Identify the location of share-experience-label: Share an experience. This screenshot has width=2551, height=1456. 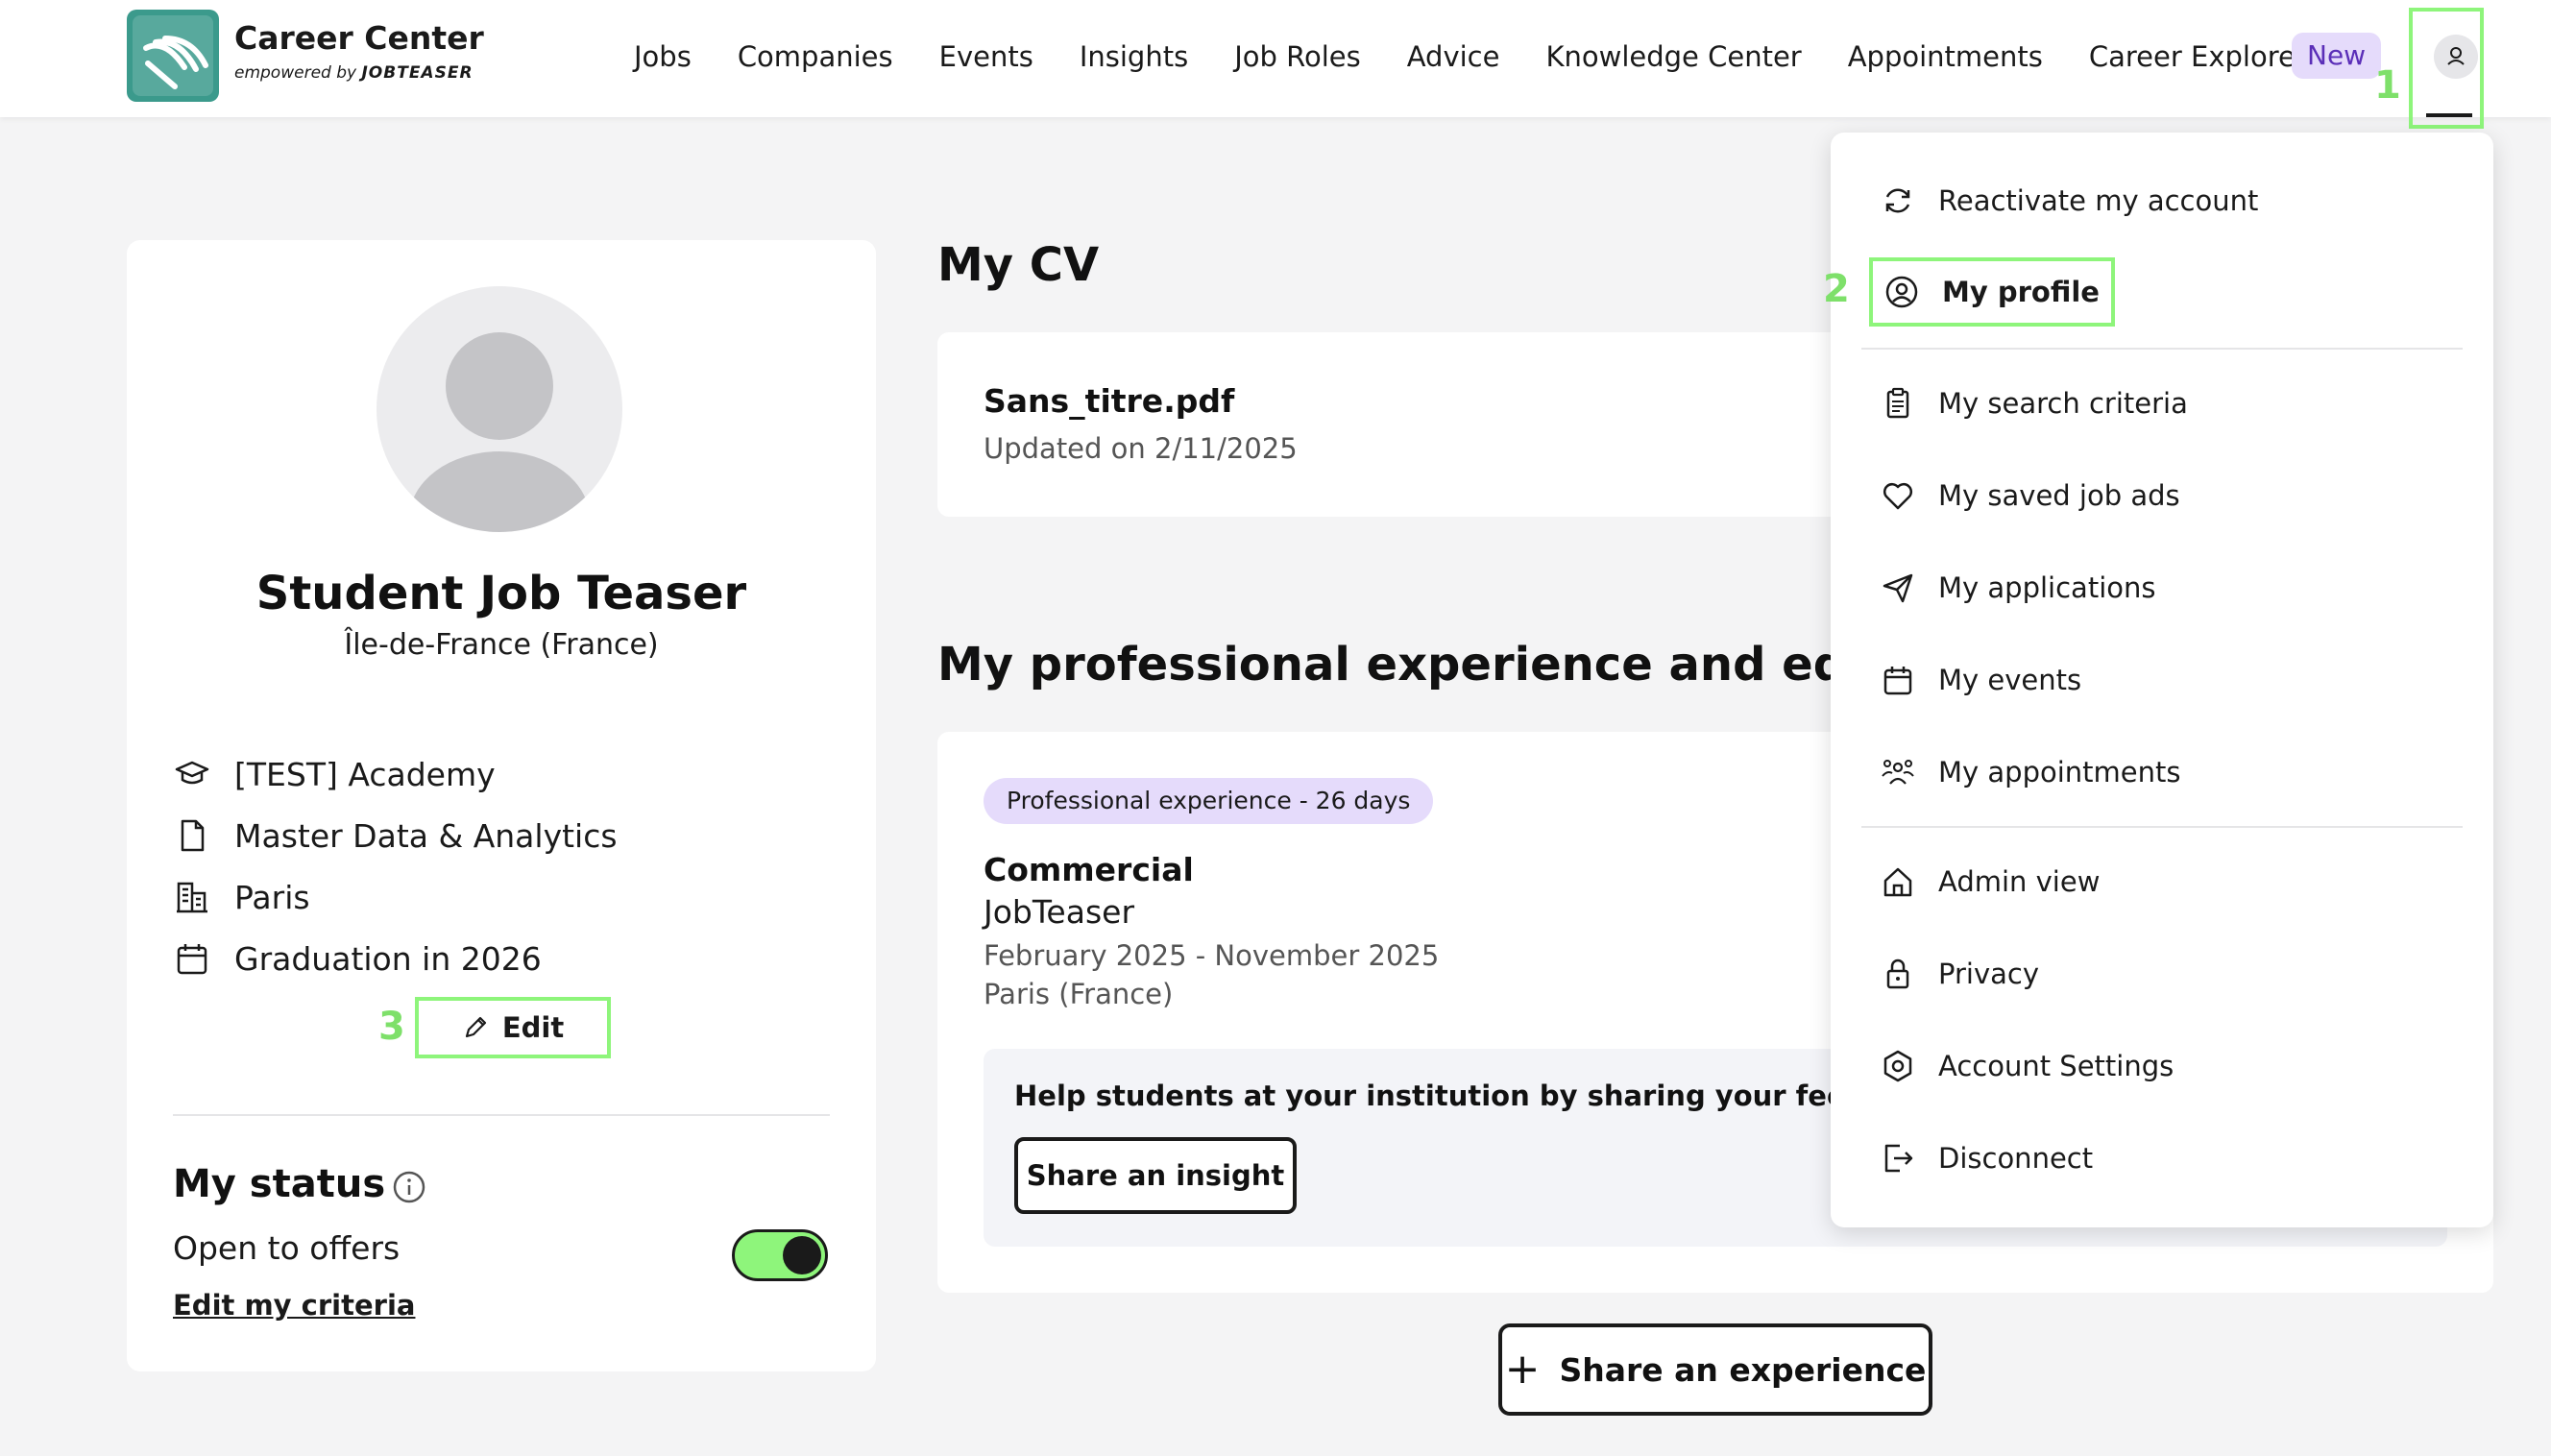
(1743, 1369).